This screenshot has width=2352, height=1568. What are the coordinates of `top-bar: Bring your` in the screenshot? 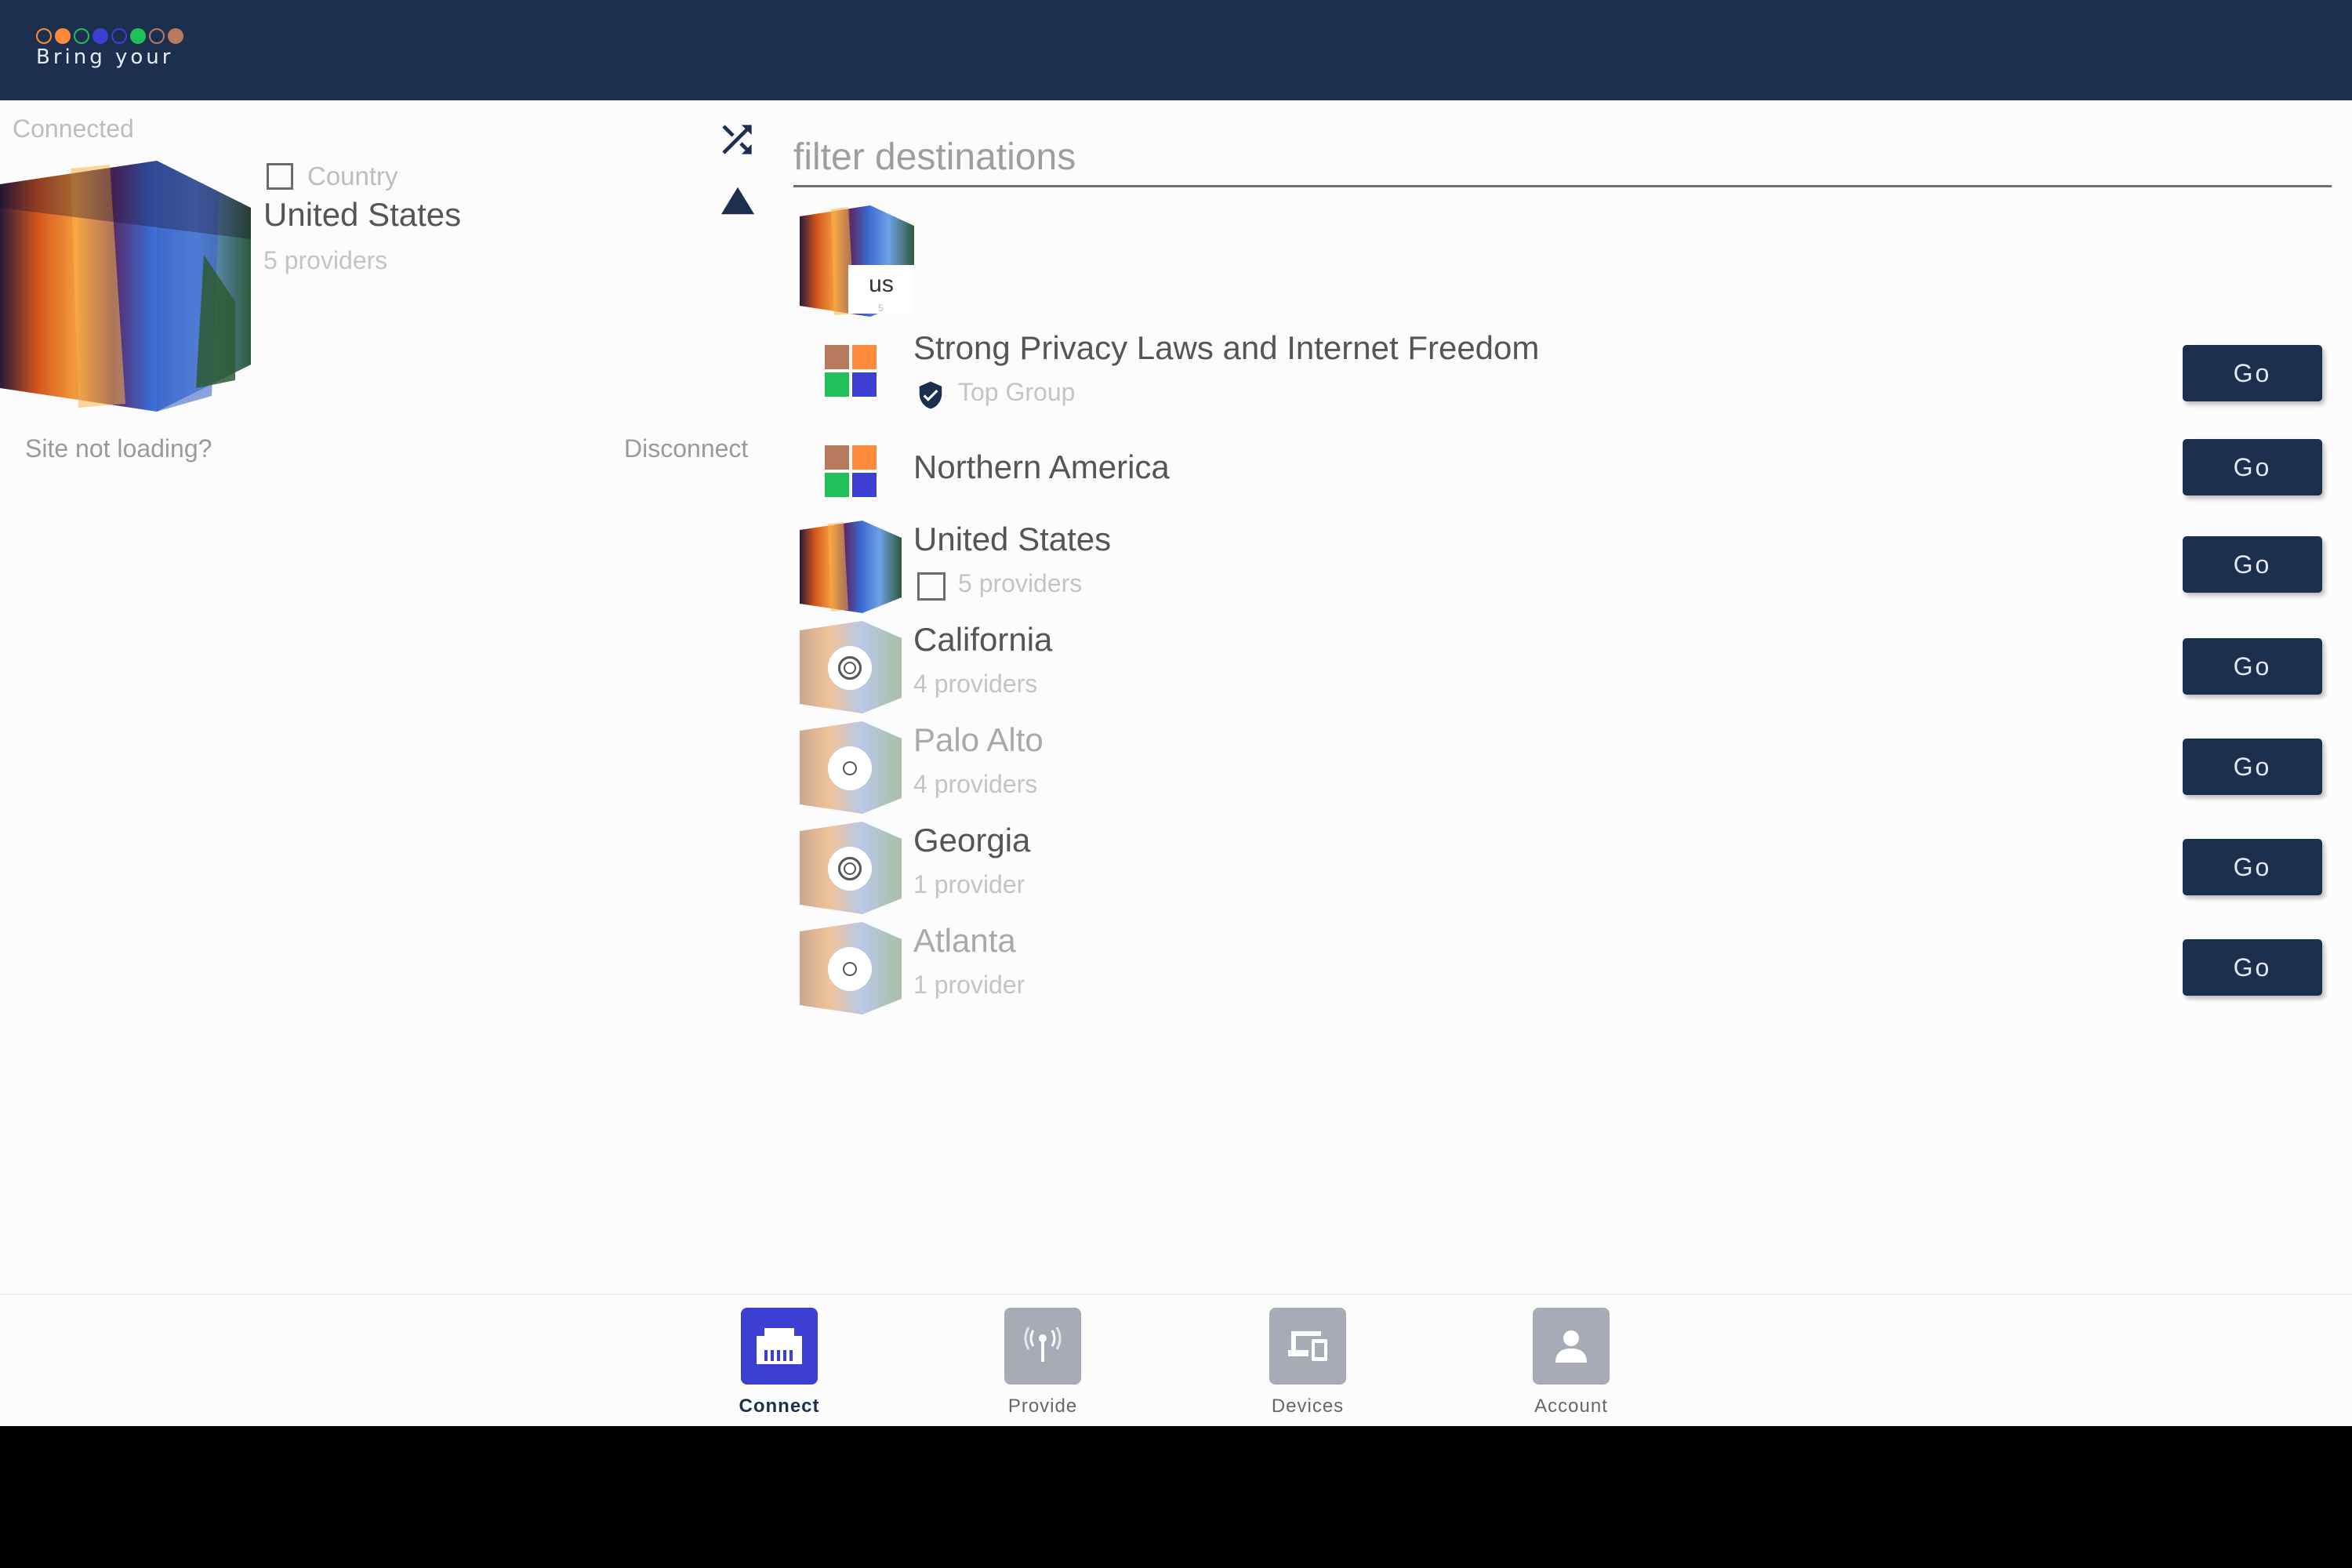 It's located at (1176, 50).